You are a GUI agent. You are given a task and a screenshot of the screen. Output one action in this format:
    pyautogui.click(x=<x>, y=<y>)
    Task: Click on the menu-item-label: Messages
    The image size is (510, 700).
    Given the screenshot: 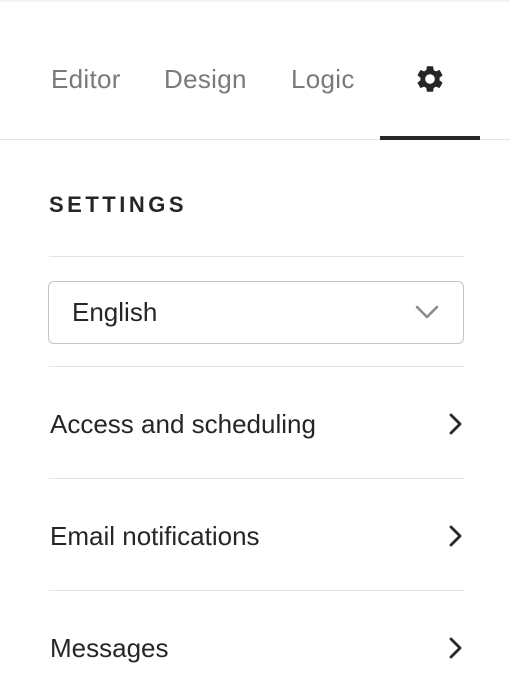 What is the action you would take?
    pyautogui.click(x=109, y=648)
    